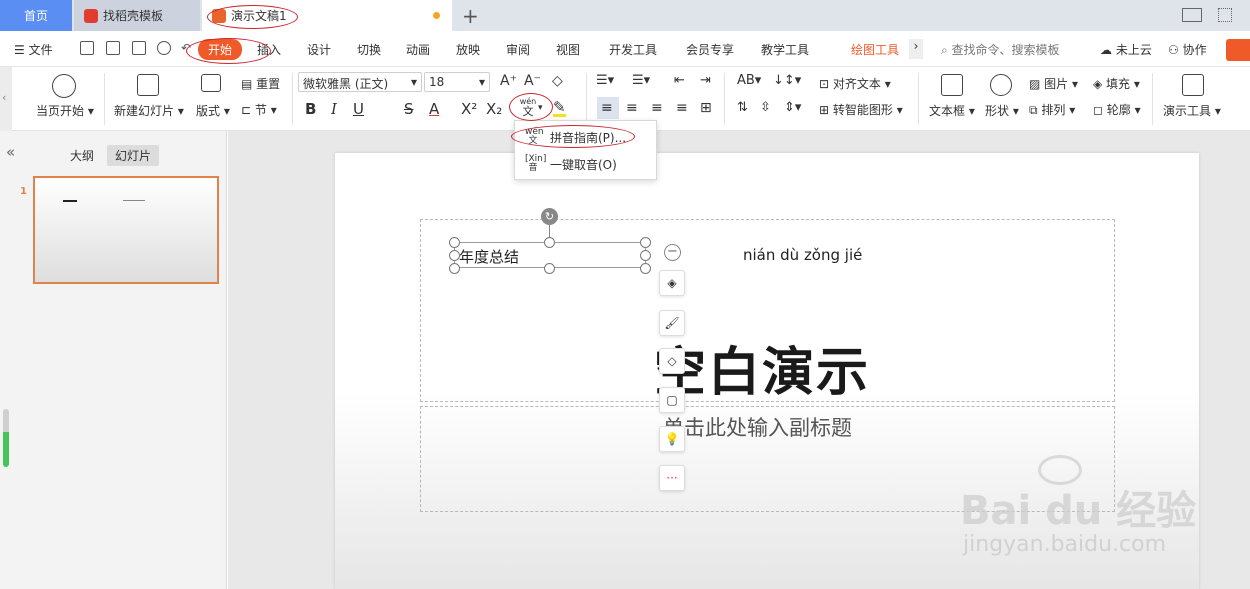  What do you see at coordinates (1126, 49) in the screenshot?
I see `cloud-status: ☁ 未上云` at bounding box center [1126, 49].